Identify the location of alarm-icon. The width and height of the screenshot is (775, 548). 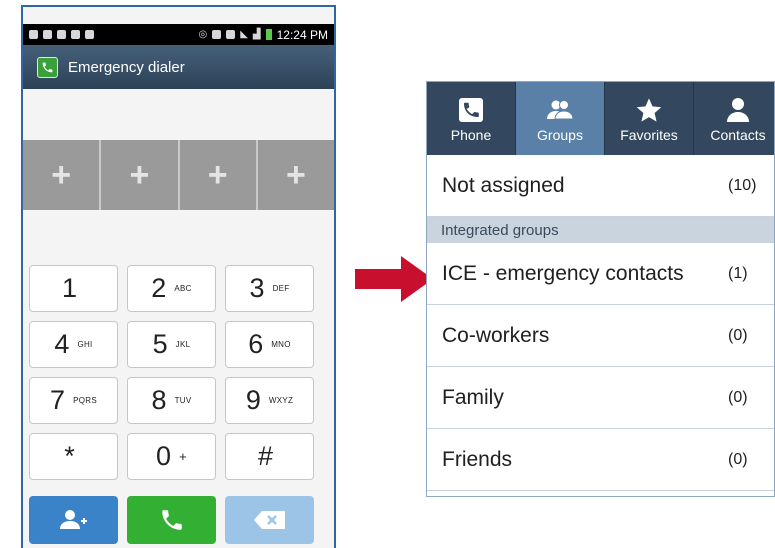
(231, 34).